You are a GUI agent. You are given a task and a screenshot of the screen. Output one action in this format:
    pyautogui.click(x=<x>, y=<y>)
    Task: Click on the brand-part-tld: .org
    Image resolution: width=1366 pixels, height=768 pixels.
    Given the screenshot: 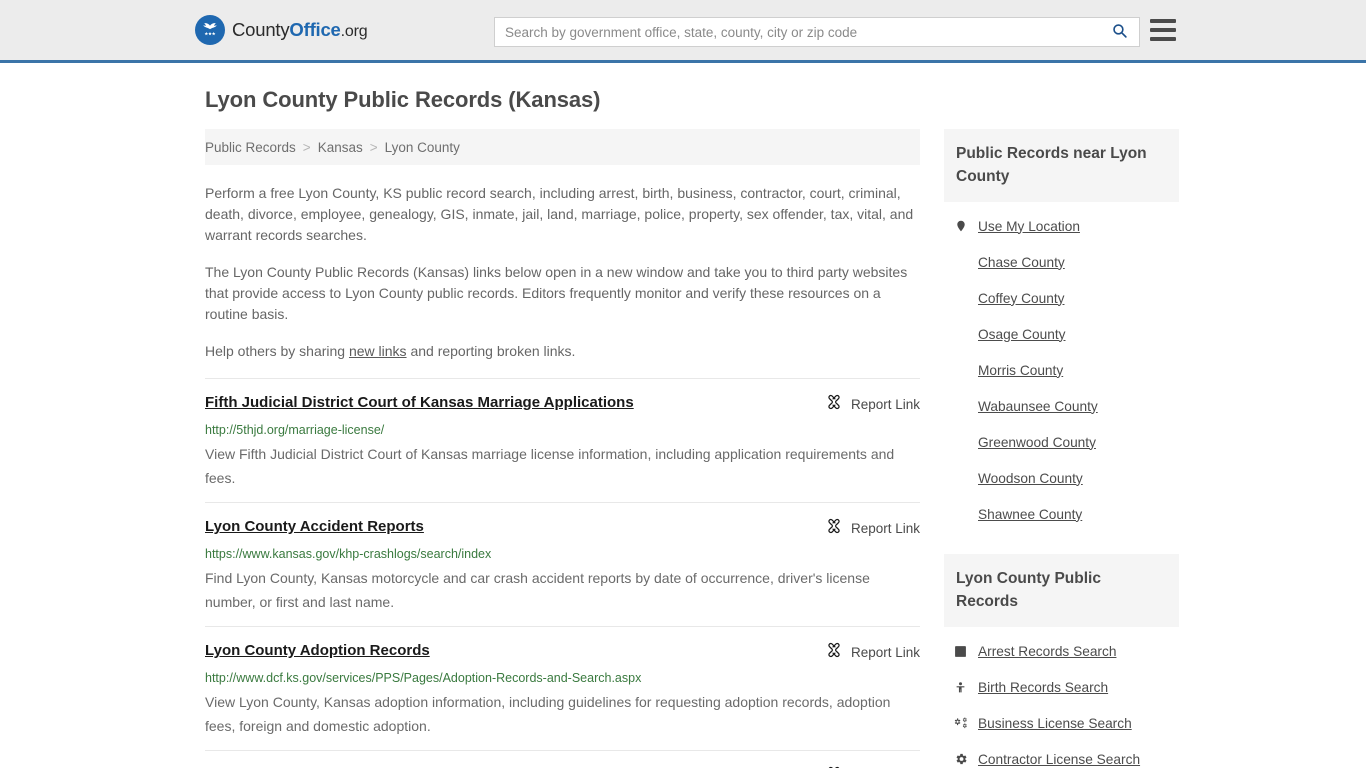 What is the action you would take?
    pyautogui.click(x=354, y=31)
    